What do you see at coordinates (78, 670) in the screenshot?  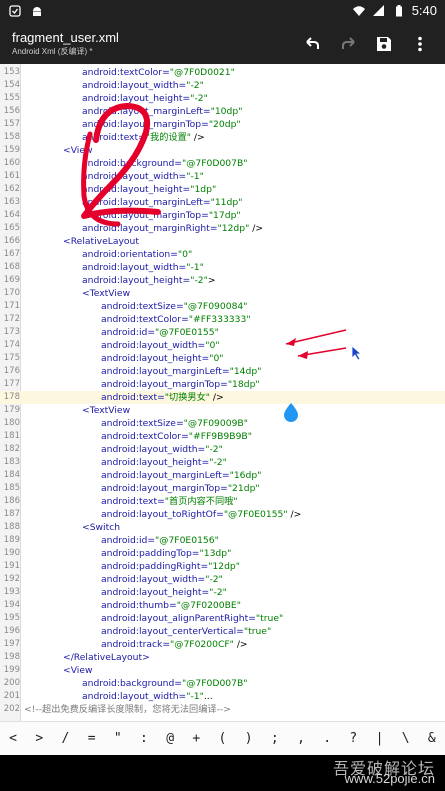 I see `code-token-tag: <View` at bounding box center [78, 670].